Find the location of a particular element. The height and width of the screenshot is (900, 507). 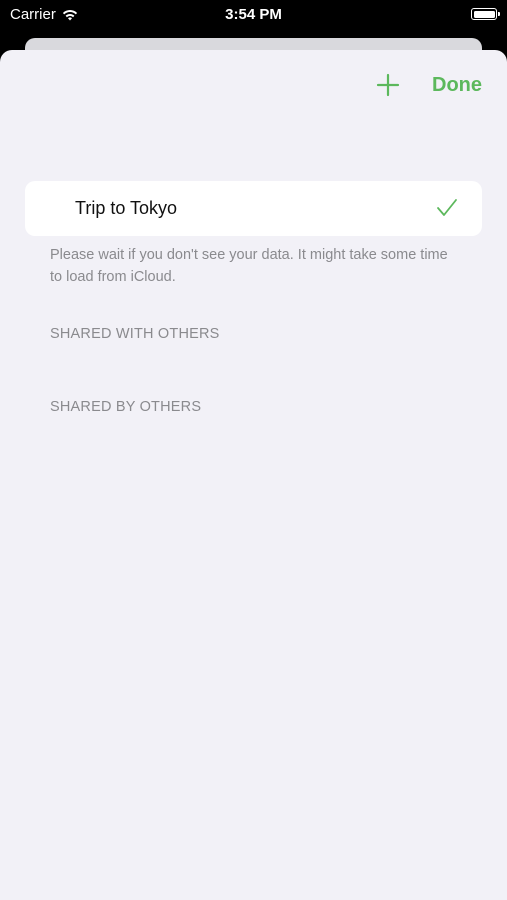

battery-level is located at coordinates (484, 14).